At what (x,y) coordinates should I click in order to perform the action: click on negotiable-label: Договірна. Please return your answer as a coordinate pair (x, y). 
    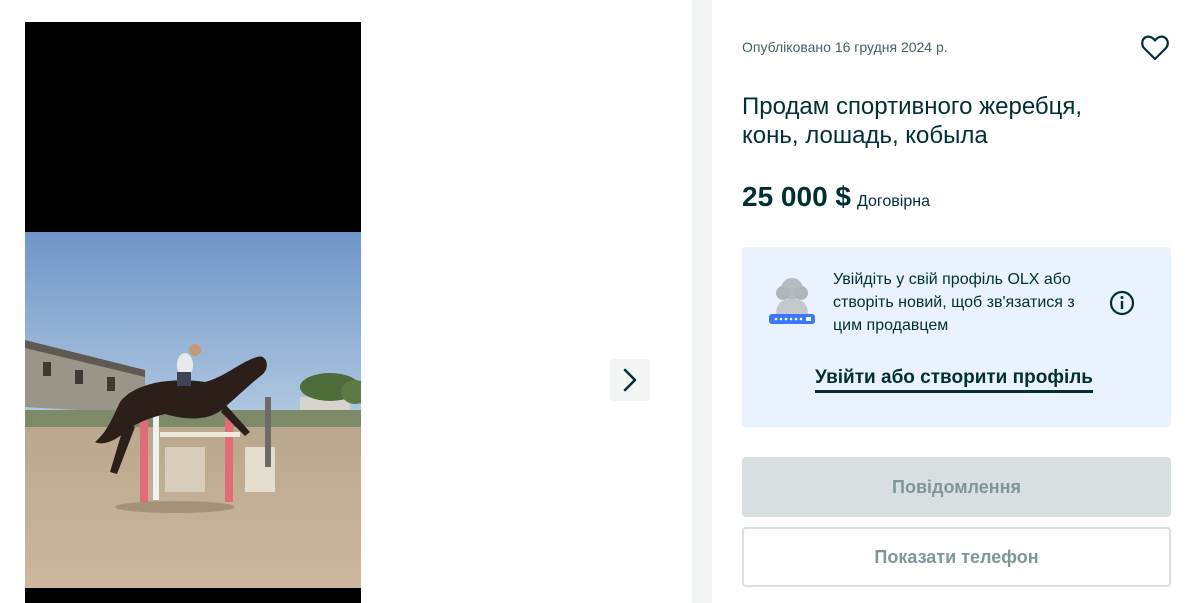
    Looking at the image, I should click on (893, 201).